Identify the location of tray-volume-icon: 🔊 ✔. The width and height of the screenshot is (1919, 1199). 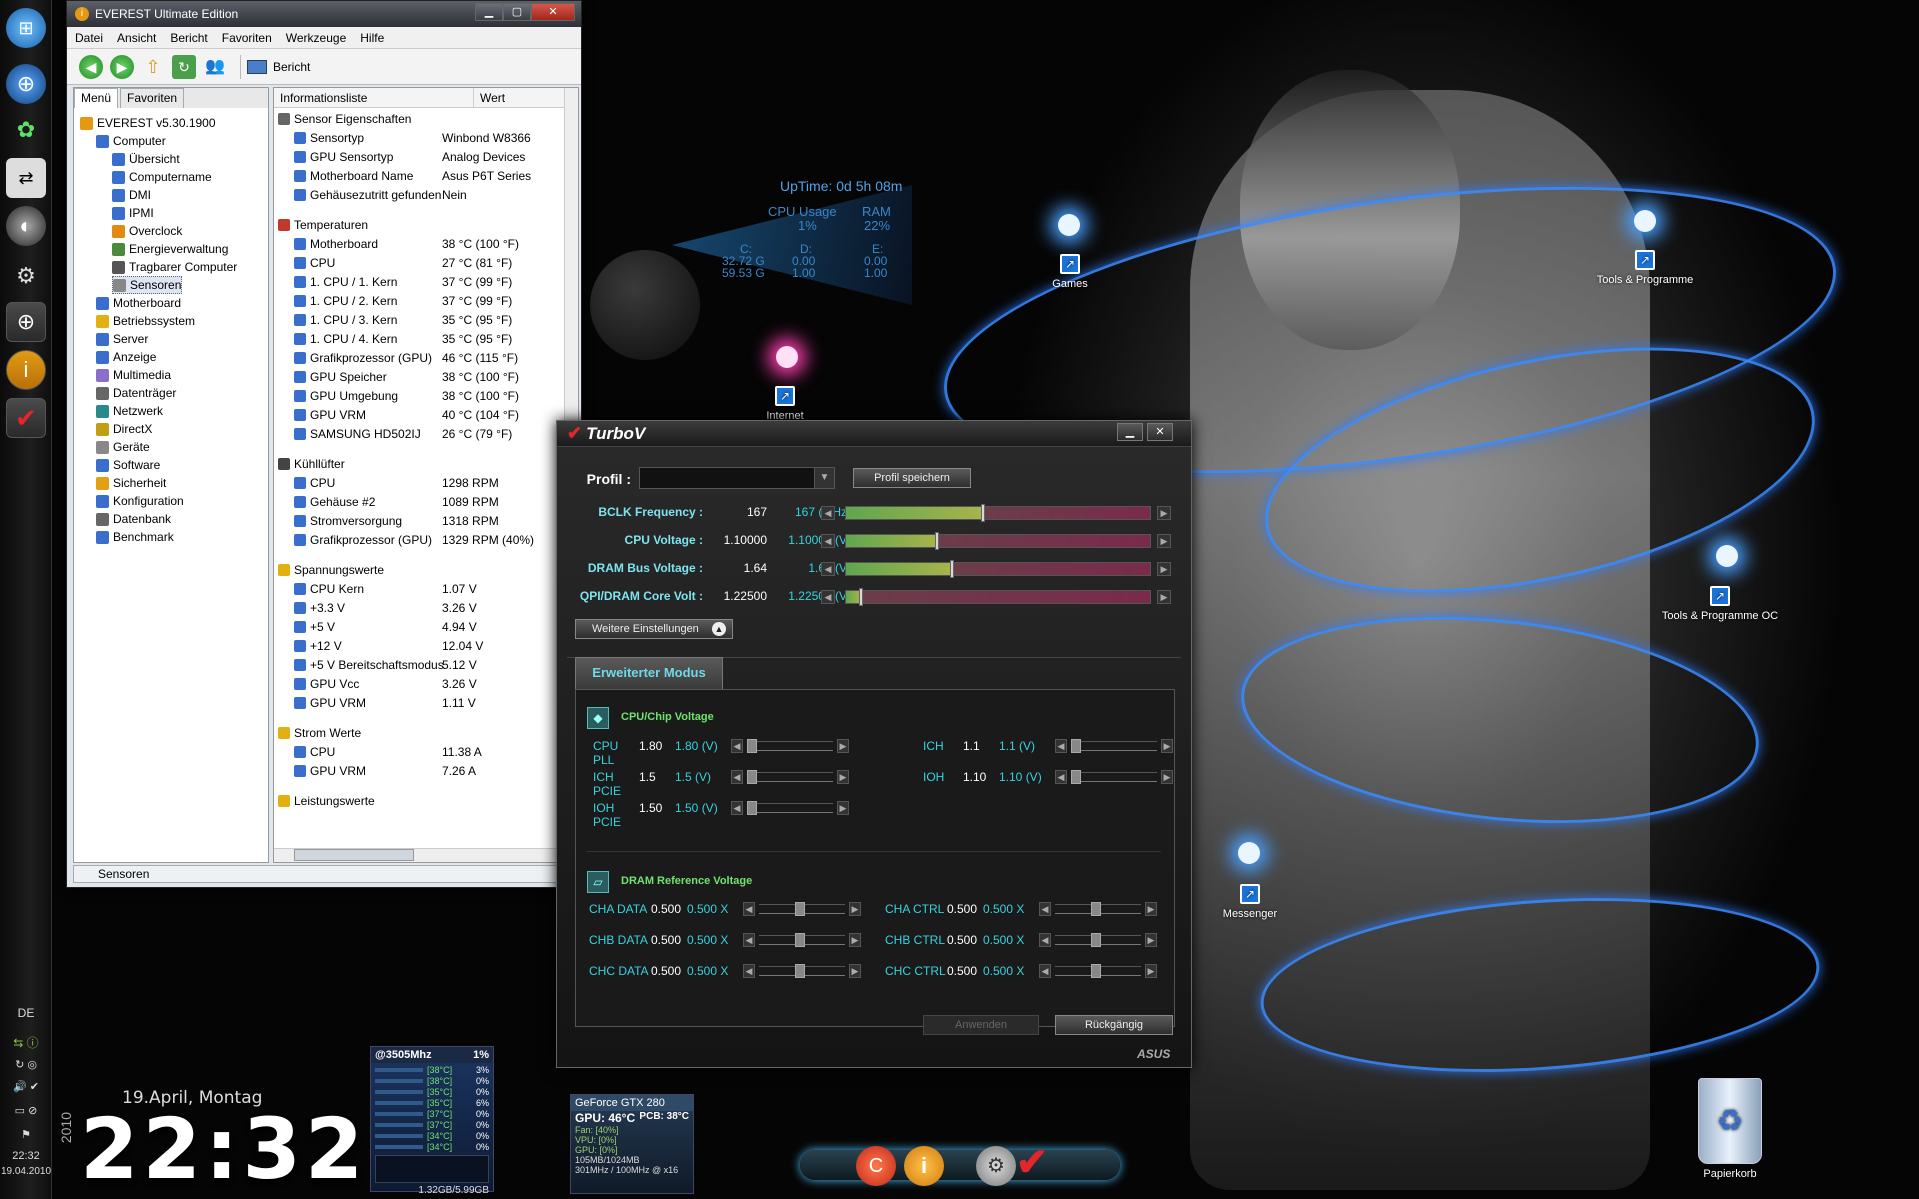
(26, 1086).